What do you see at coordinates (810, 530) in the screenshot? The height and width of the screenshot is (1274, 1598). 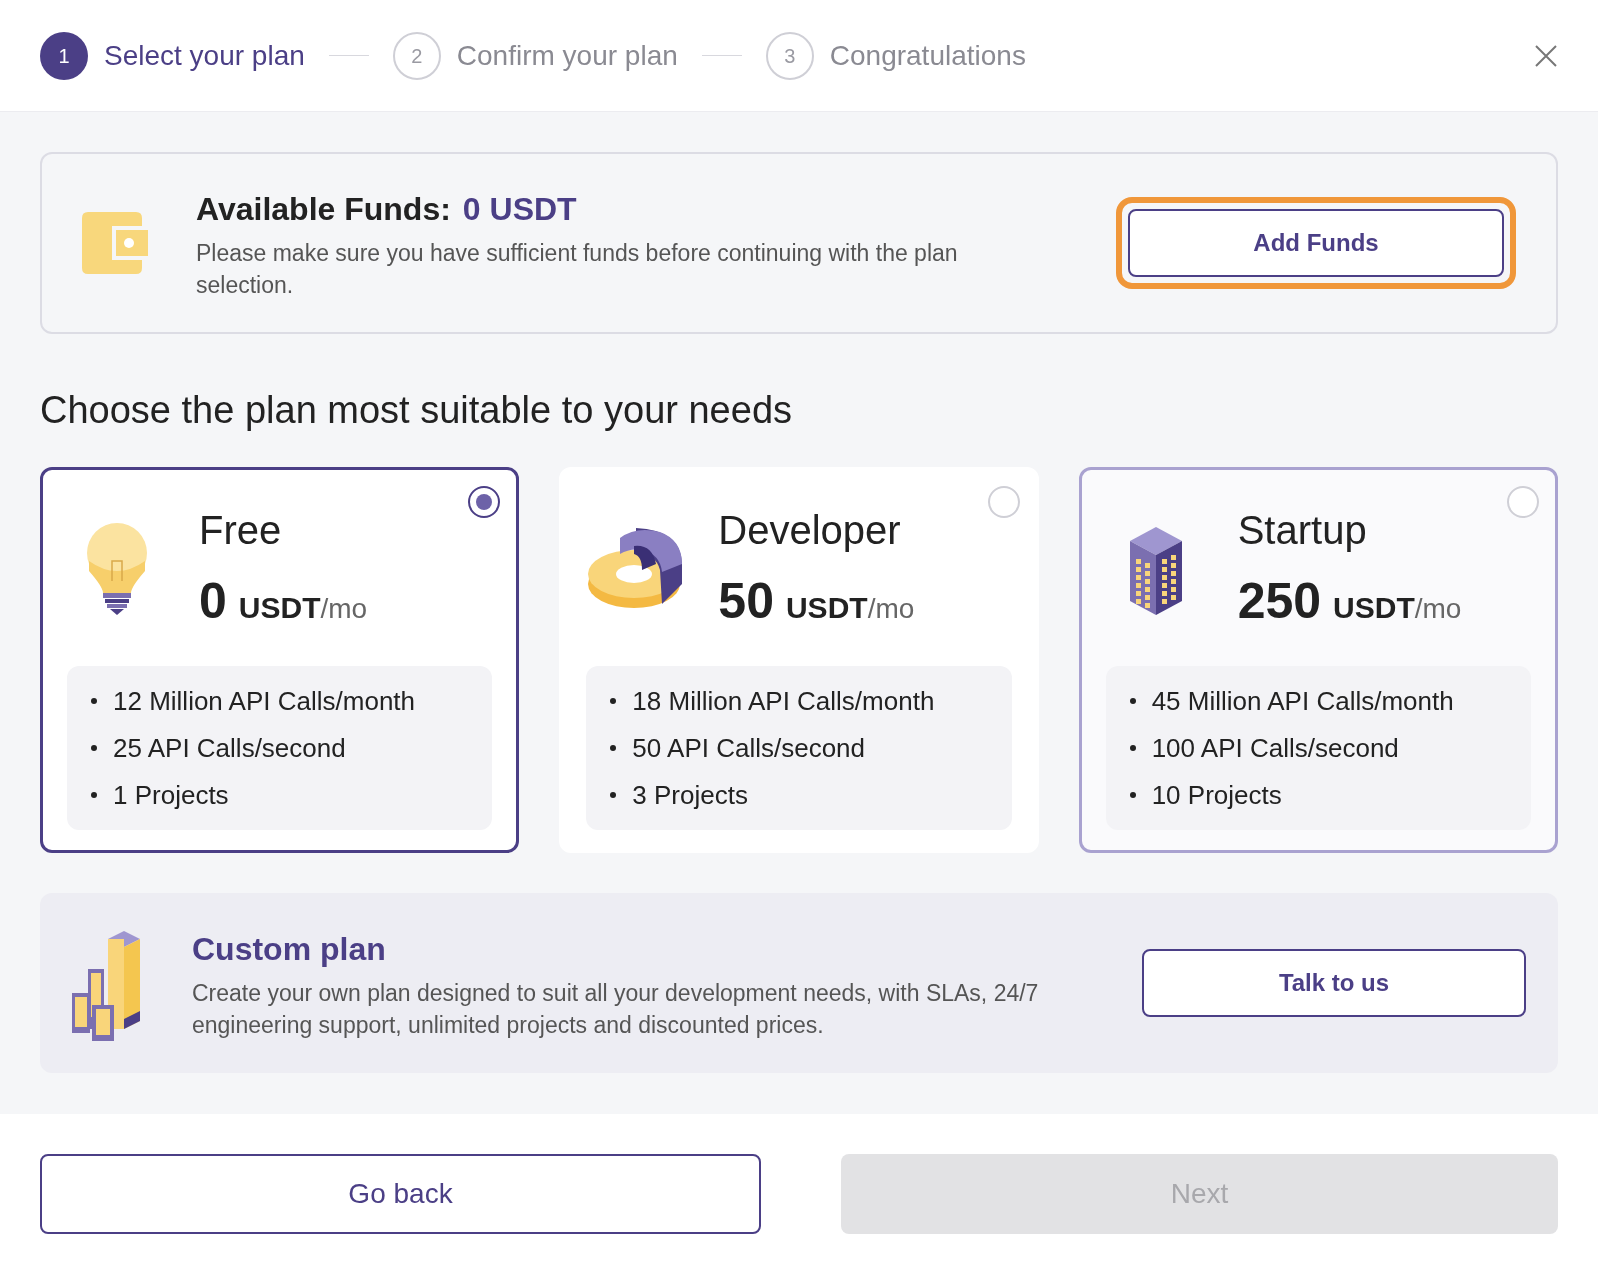 I see `plan-name: Developer` at bounding box center [810, 530].